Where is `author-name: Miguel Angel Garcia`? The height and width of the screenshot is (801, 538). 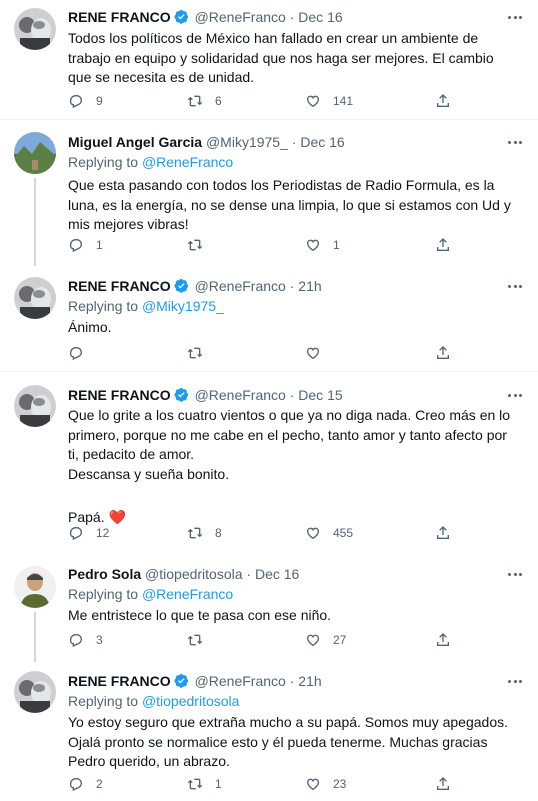 author-name: Miguel Angel Garcia is located at coordinates (135, 142).